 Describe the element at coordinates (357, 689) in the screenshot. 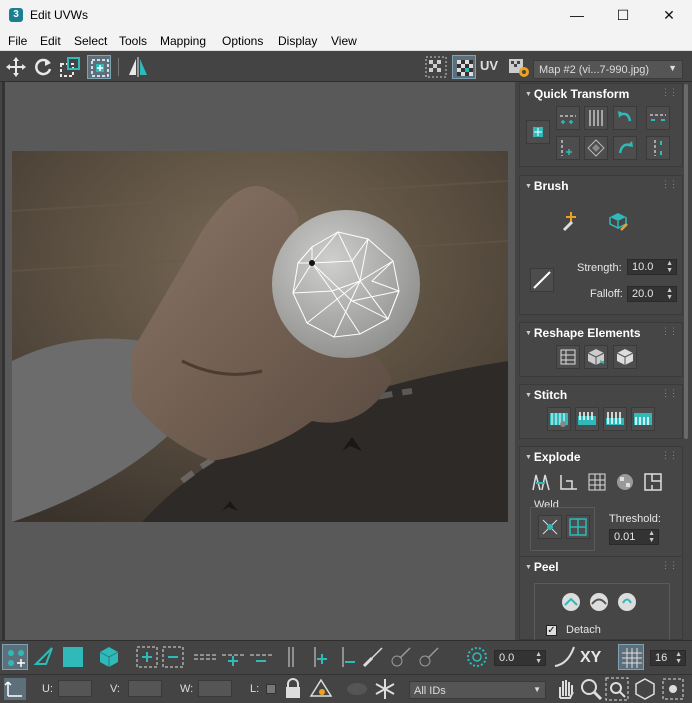

I see `show-icon` at that location.